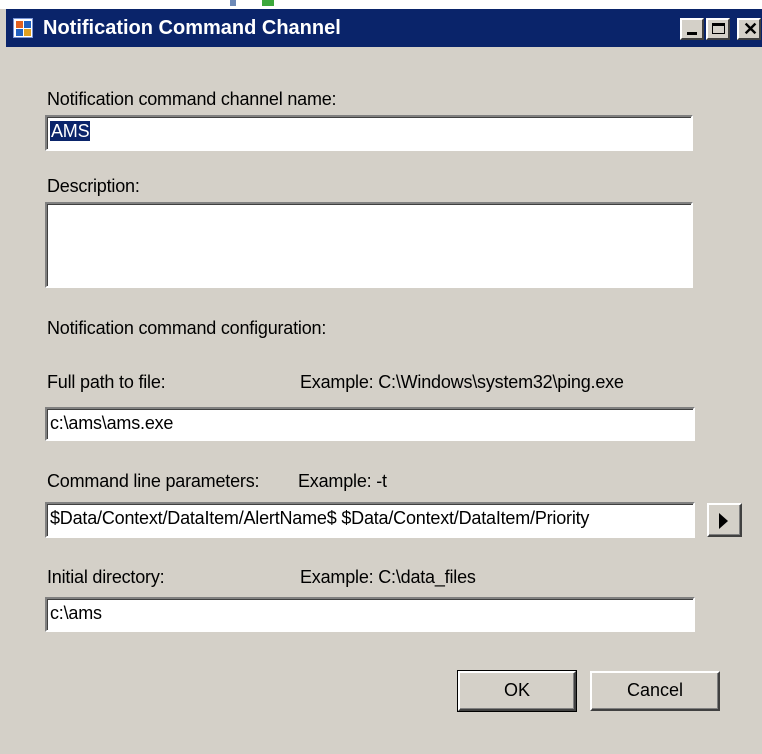 The image size is (762, 754). Describe the element at coordinates (462, 382) in the screenshot. I see `path-example: Example: C:\Windows\system32\ping.exe` at that location.